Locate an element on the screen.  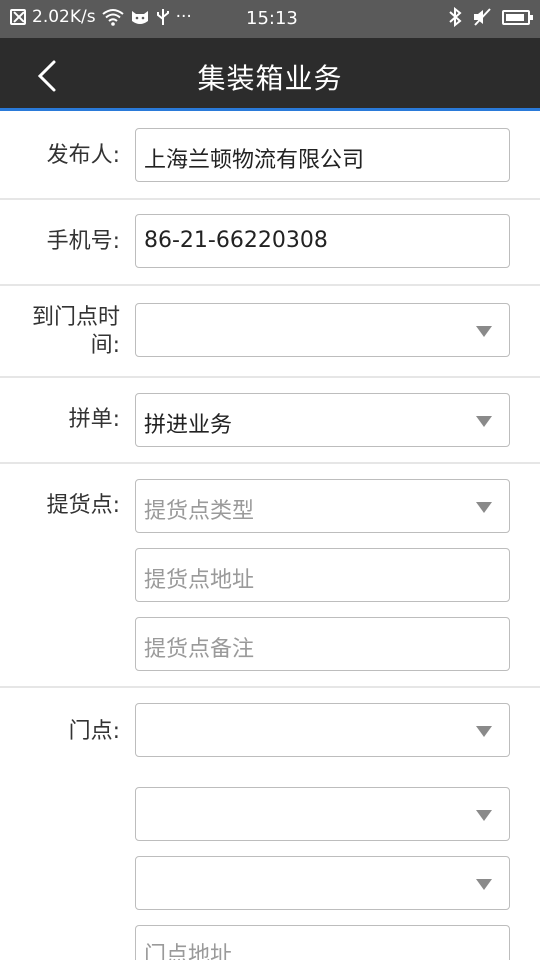
arrival-time-row: 到门点时 间: is located at coordinates (270, 332).